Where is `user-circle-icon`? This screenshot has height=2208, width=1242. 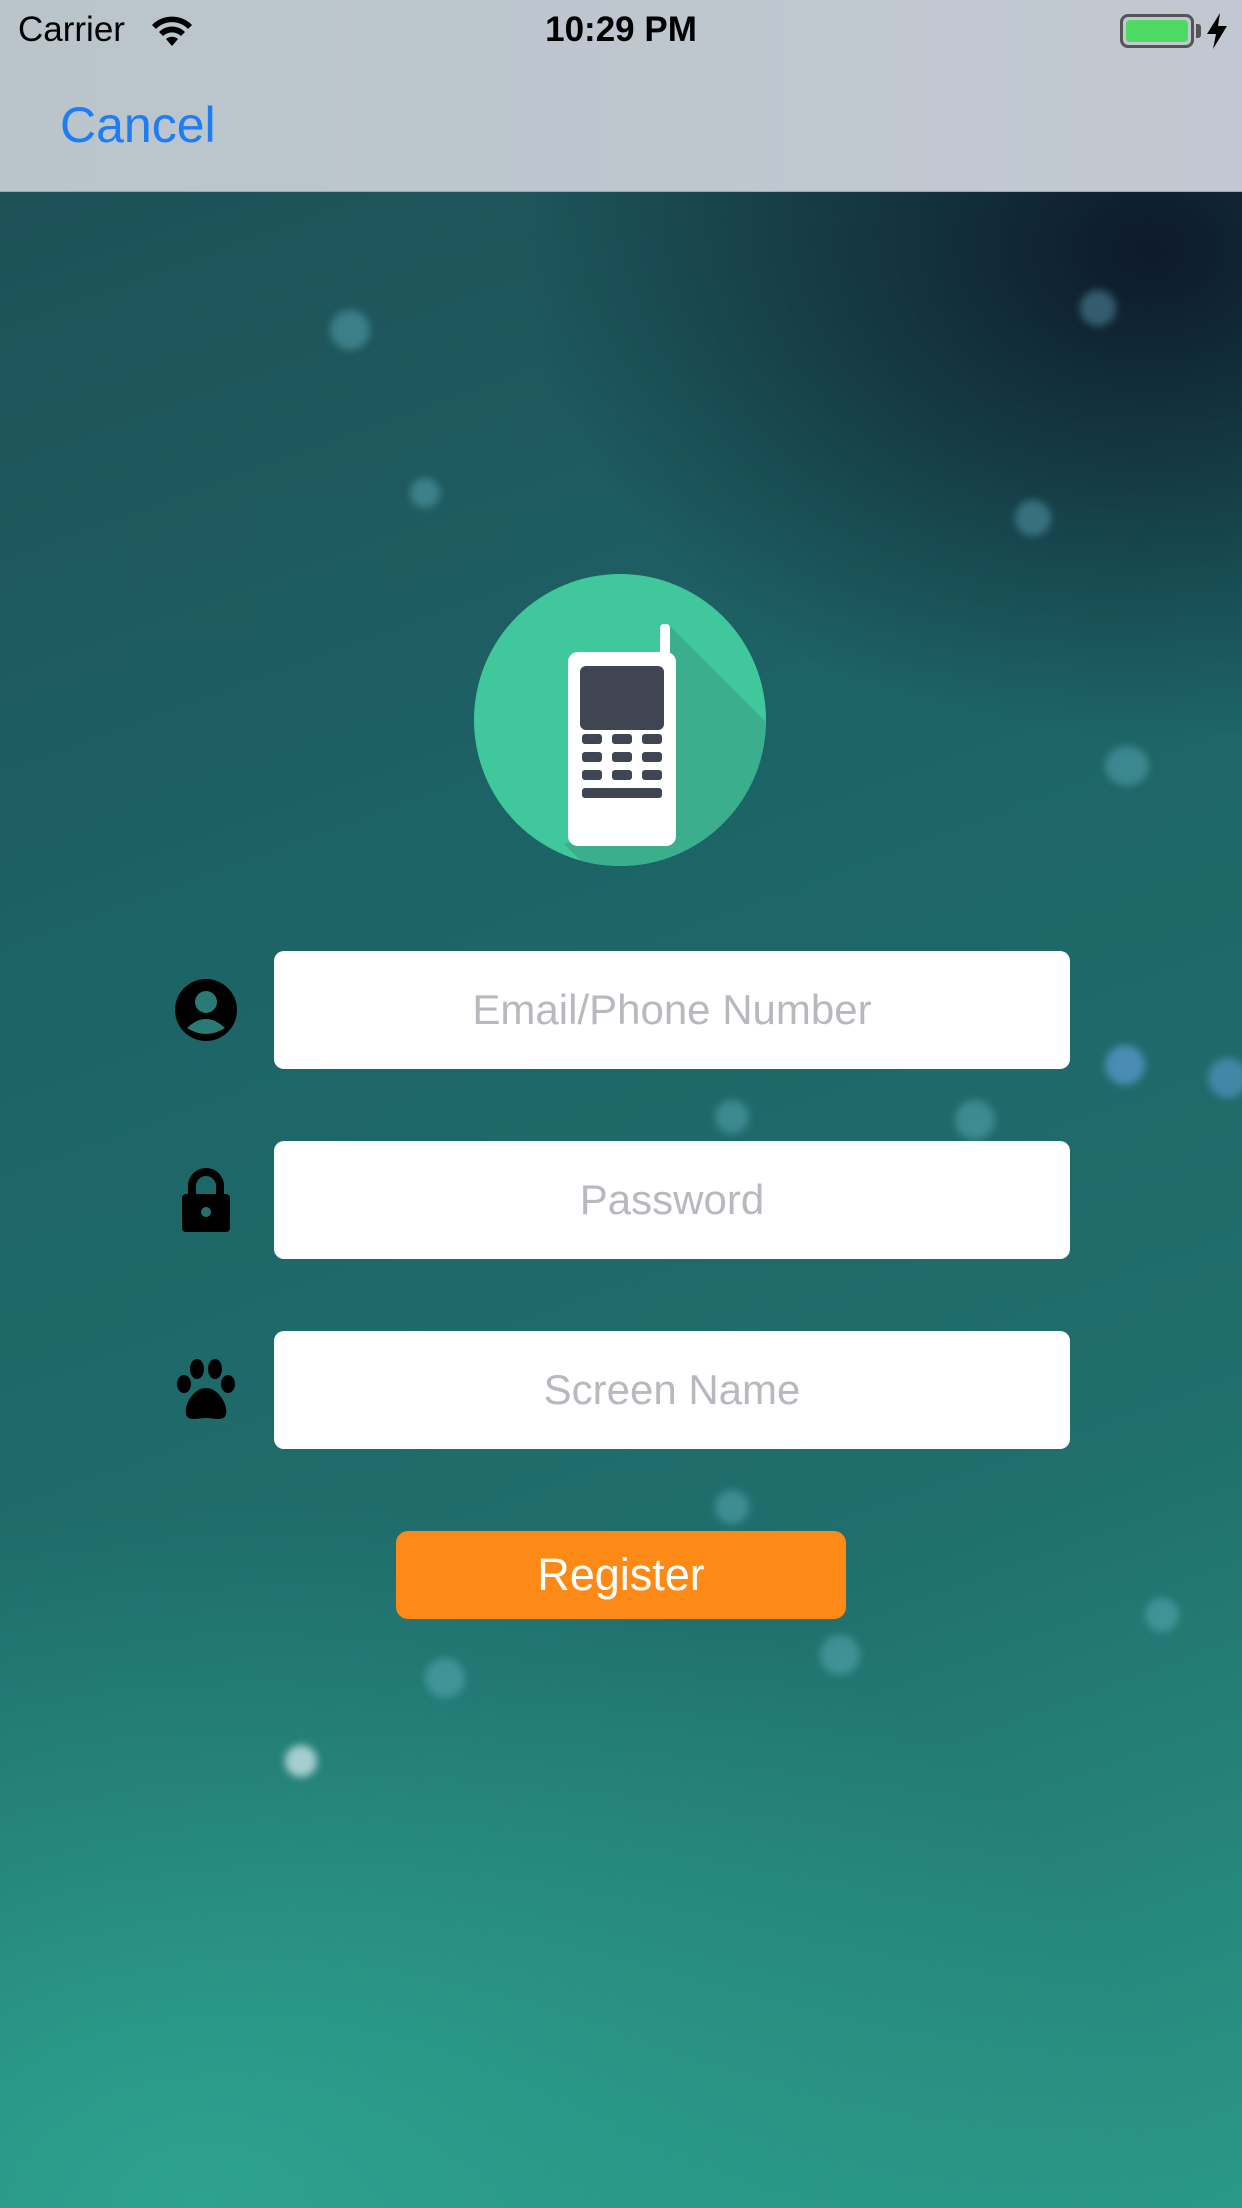 user-circle-icon is located at coordinates (206, 1010).